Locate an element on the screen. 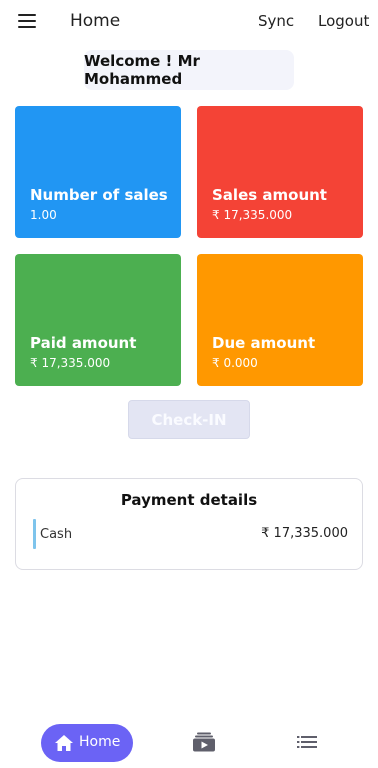 The height and width of the screenshot is (768, 378). due-amount-card: Due amount ₹ 0.000 is located at coordinates (280, 320).